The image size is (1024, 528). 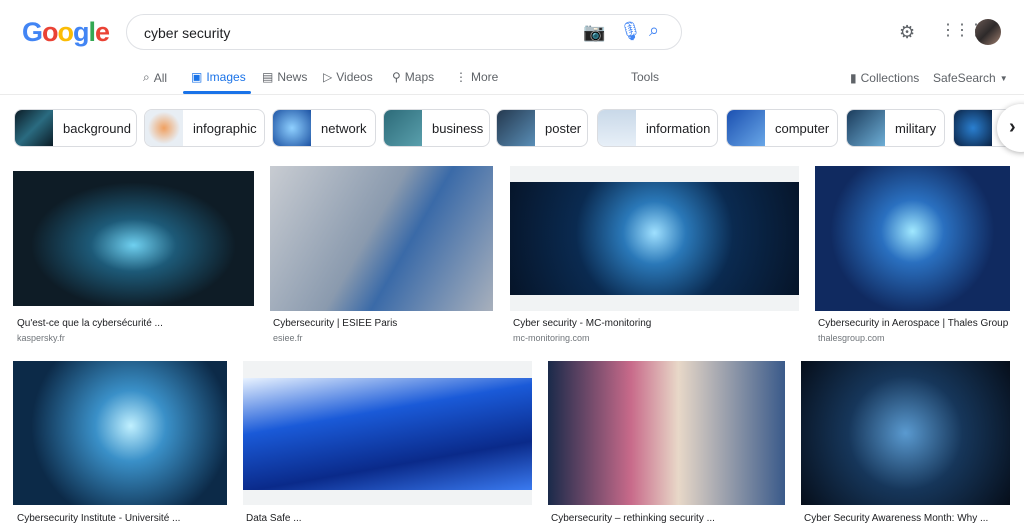 What do you see at coordinates (476, 77) in the screenshot?
I see `tab-more: ⋮ More` at bounding box center [476, 77].